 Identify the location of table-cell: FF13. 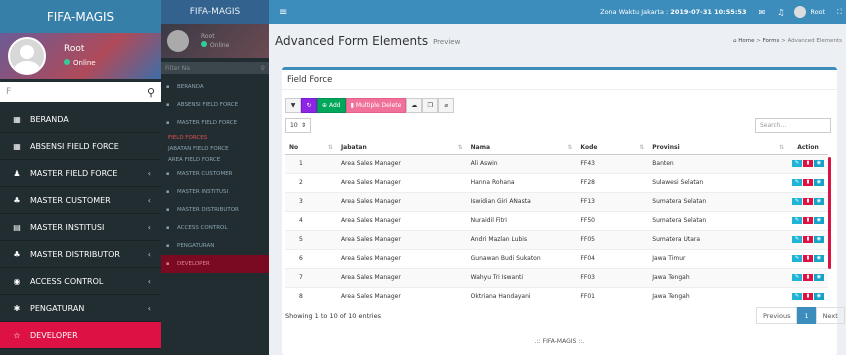
(612, 201).